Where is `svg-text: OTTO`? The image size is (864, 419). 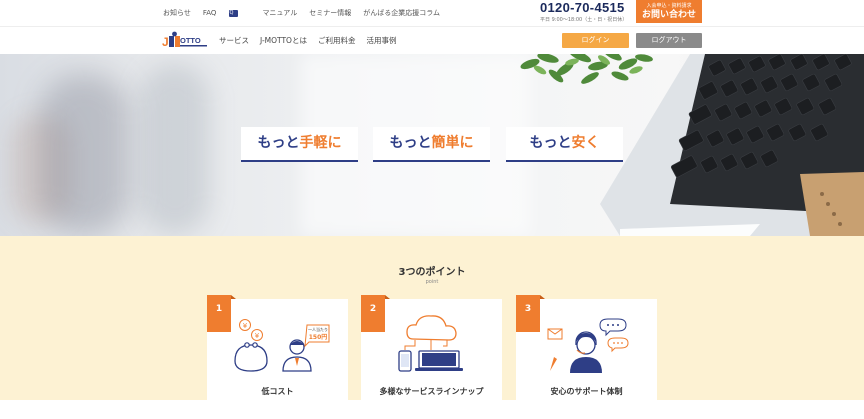
svg-text: OTTO is located at coordinates (190, 40).